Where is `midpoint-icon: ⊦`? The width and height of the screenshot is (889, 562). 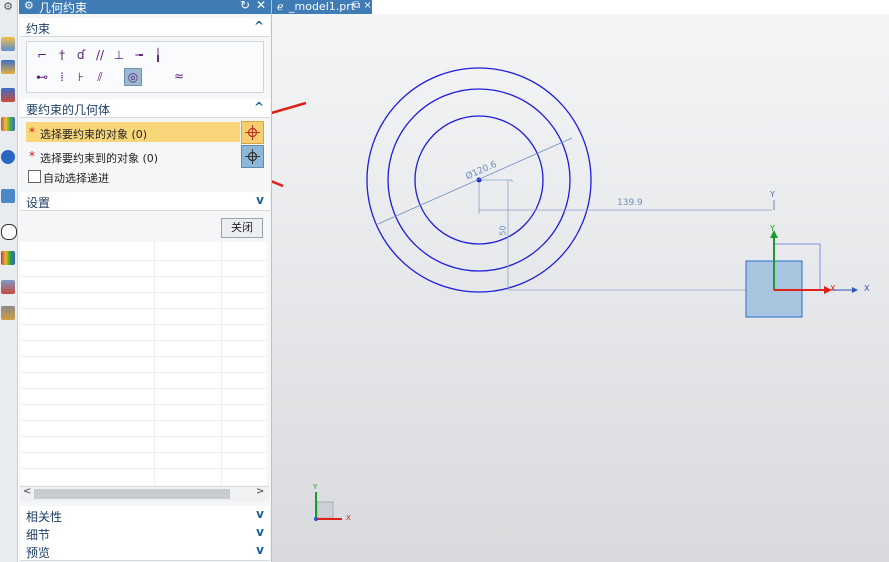
midpoint-icon: ⊦ is located at coordinates (81, 77).